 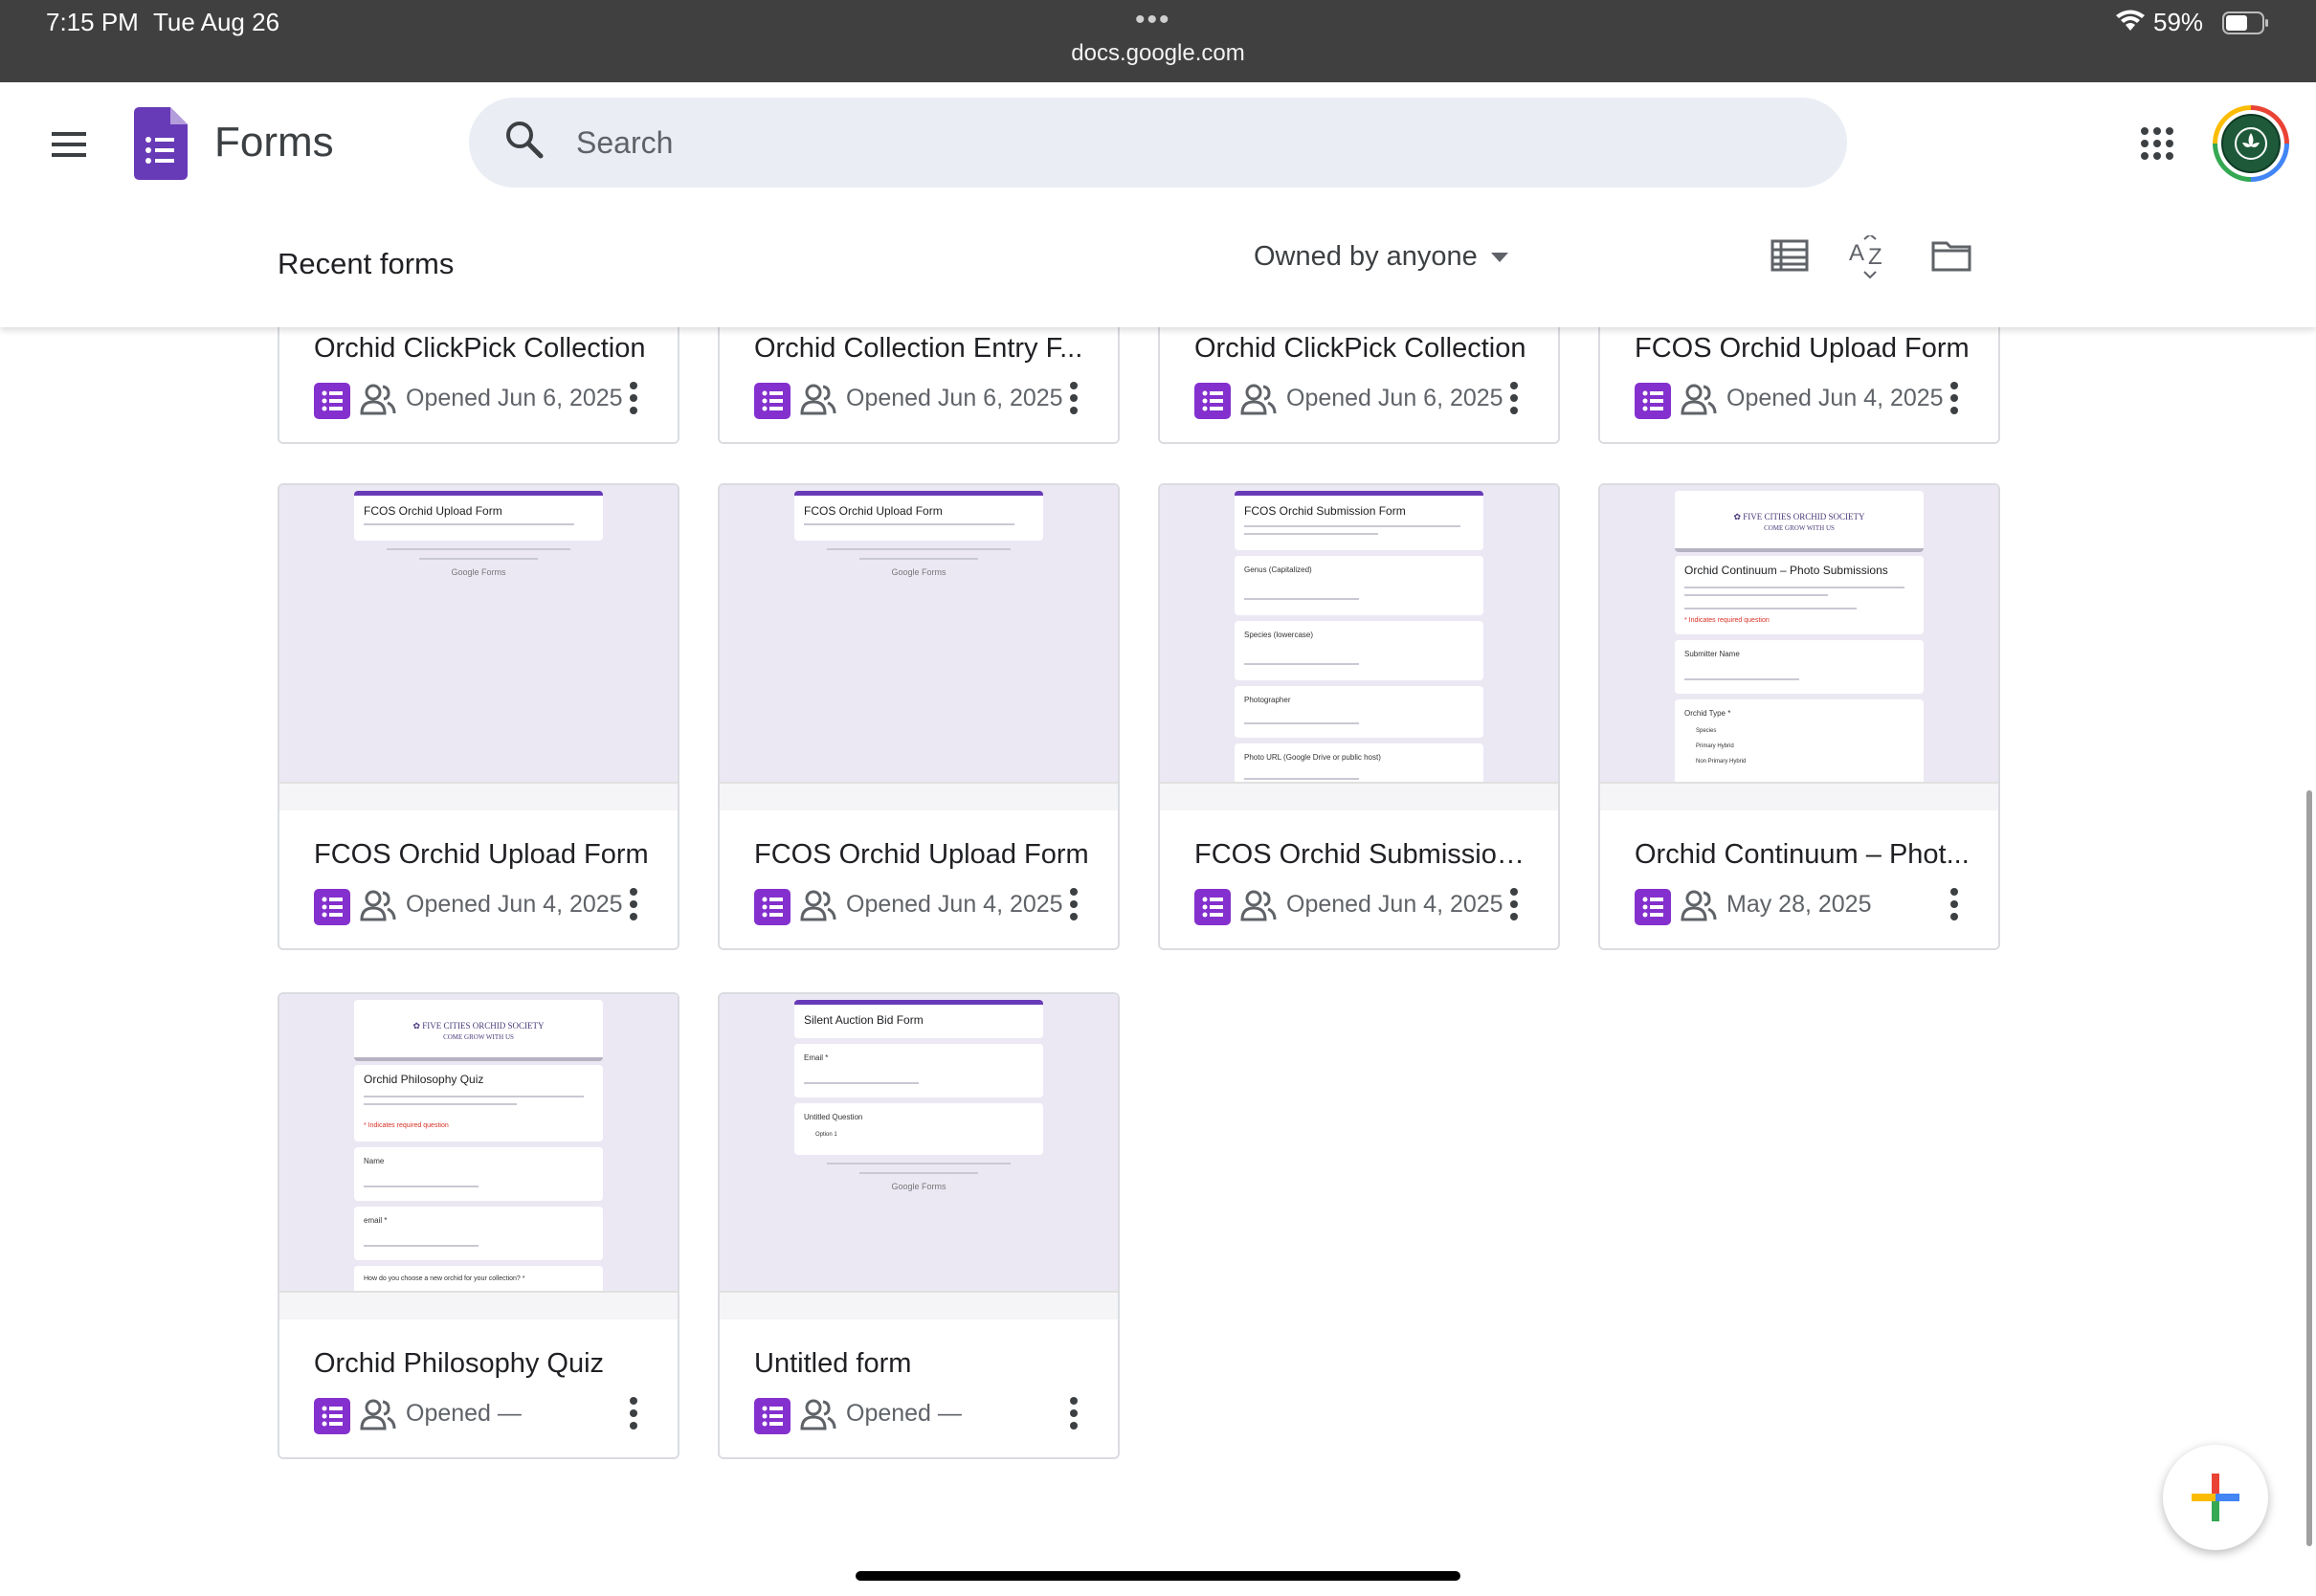 I want to click on preview-option: Primary Hybrid, so click(x=1715, y=746).